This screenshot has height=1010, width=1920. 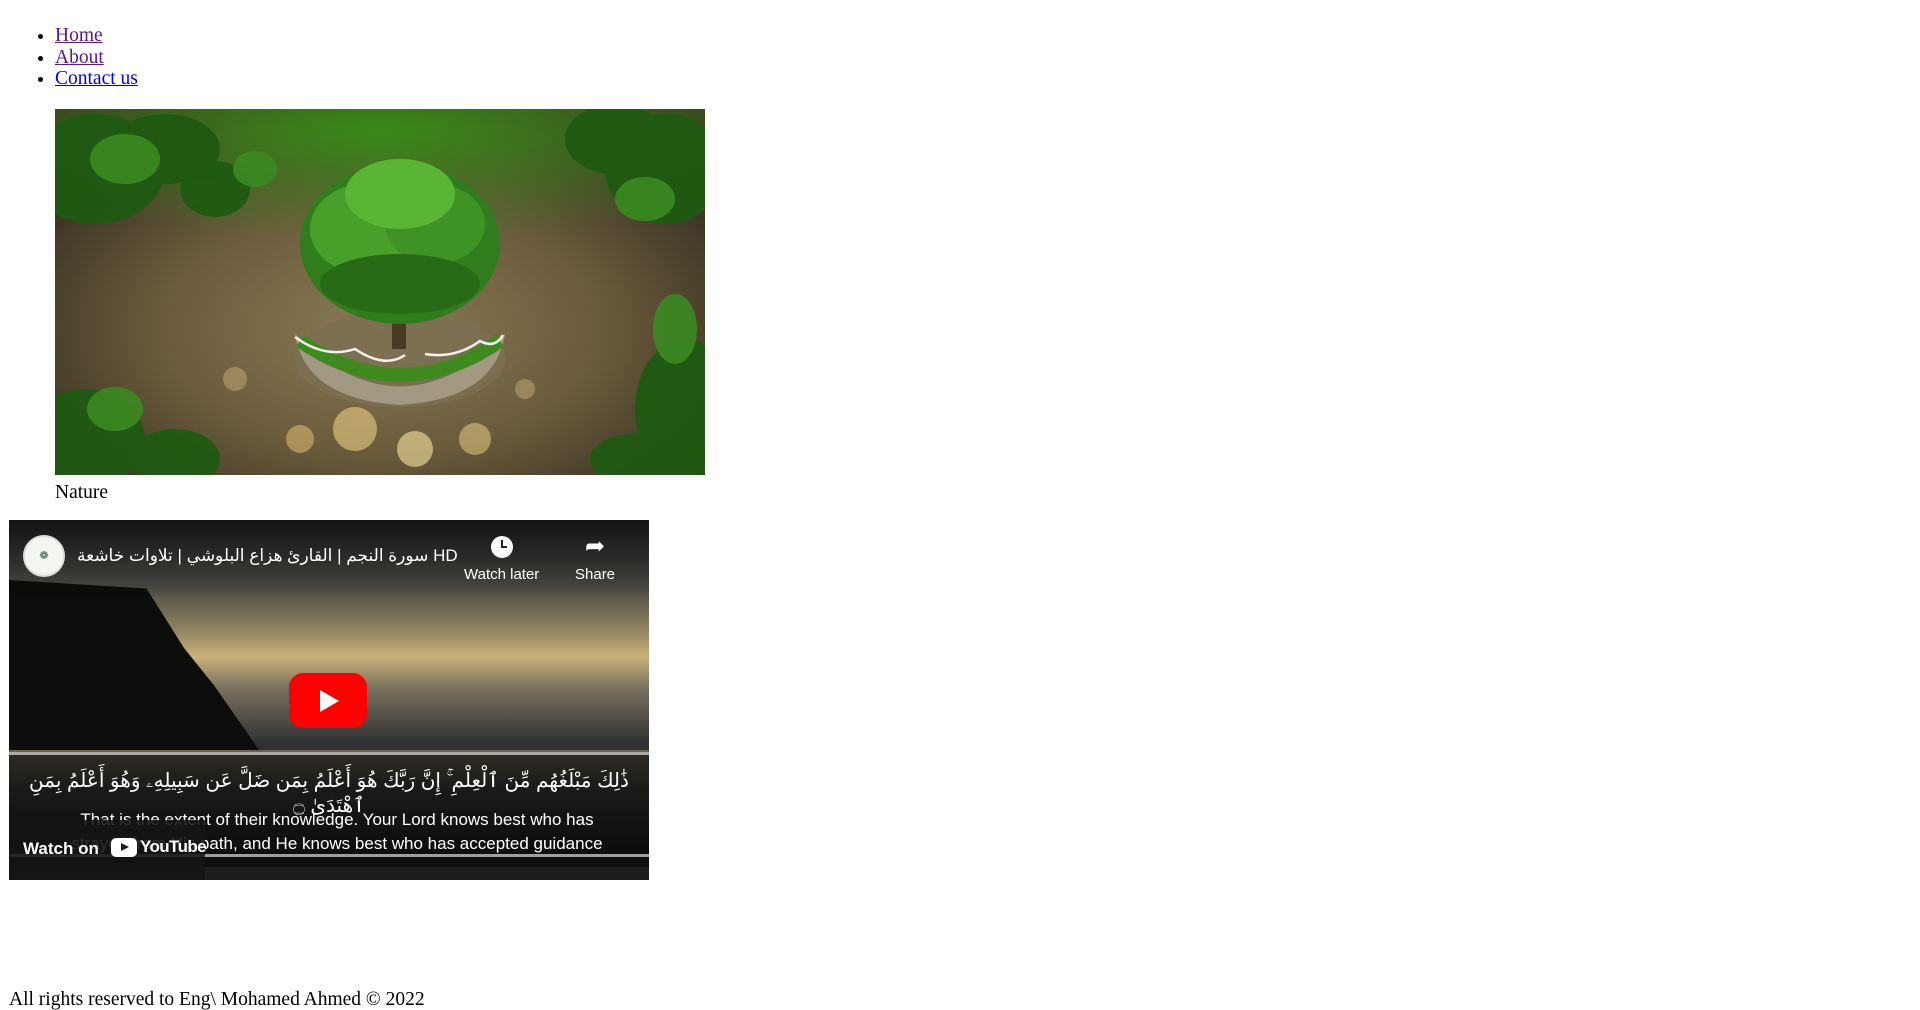 What do you see at coordinates (134, 665) in the screenshot?
I see `cliff-silhouette` at bounding box center [134, 665].